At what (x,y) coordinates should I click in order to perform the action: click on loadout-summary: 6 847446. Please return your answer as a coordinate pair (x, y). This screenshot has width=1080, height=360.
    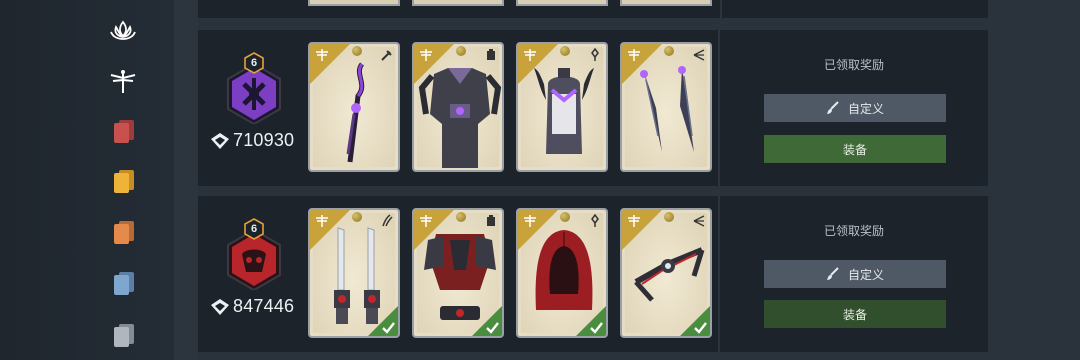
    Looking at the image, I should click on (252, 274).